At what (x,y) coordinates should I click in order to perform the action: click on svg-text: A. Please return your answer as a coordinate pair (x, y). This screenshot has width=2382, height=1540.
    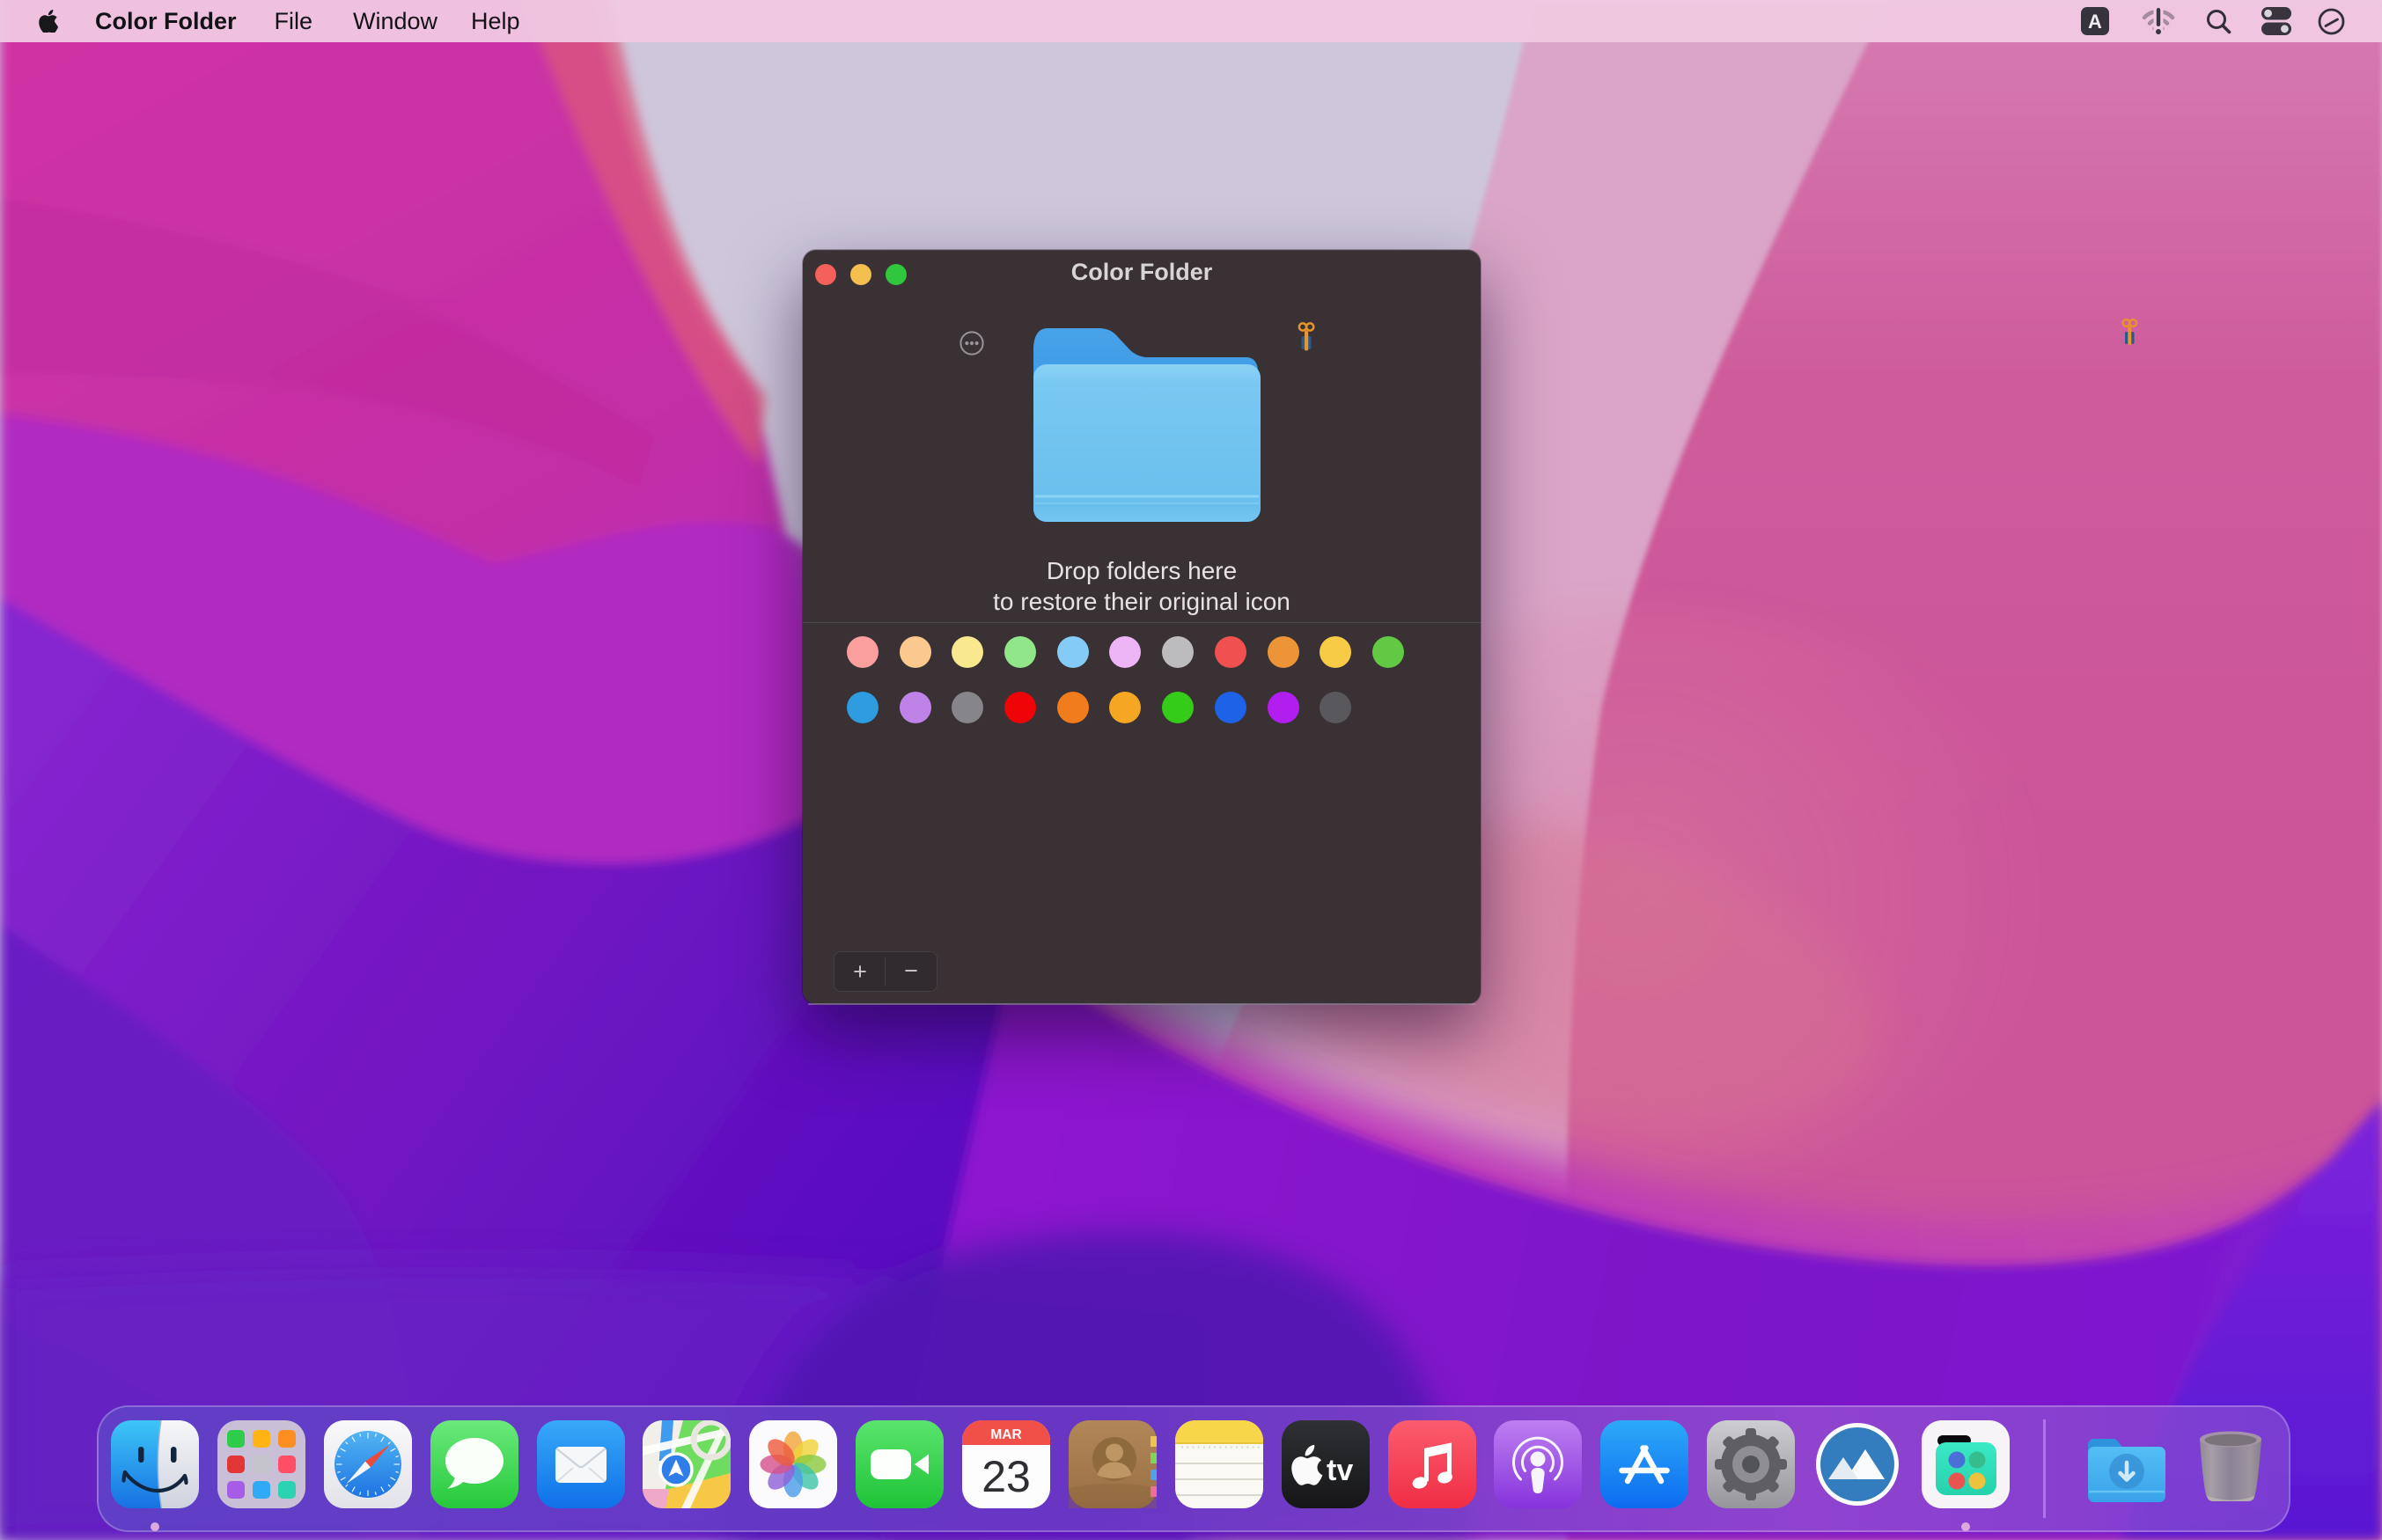
    Looking at the image, I should click on (2095, 22).